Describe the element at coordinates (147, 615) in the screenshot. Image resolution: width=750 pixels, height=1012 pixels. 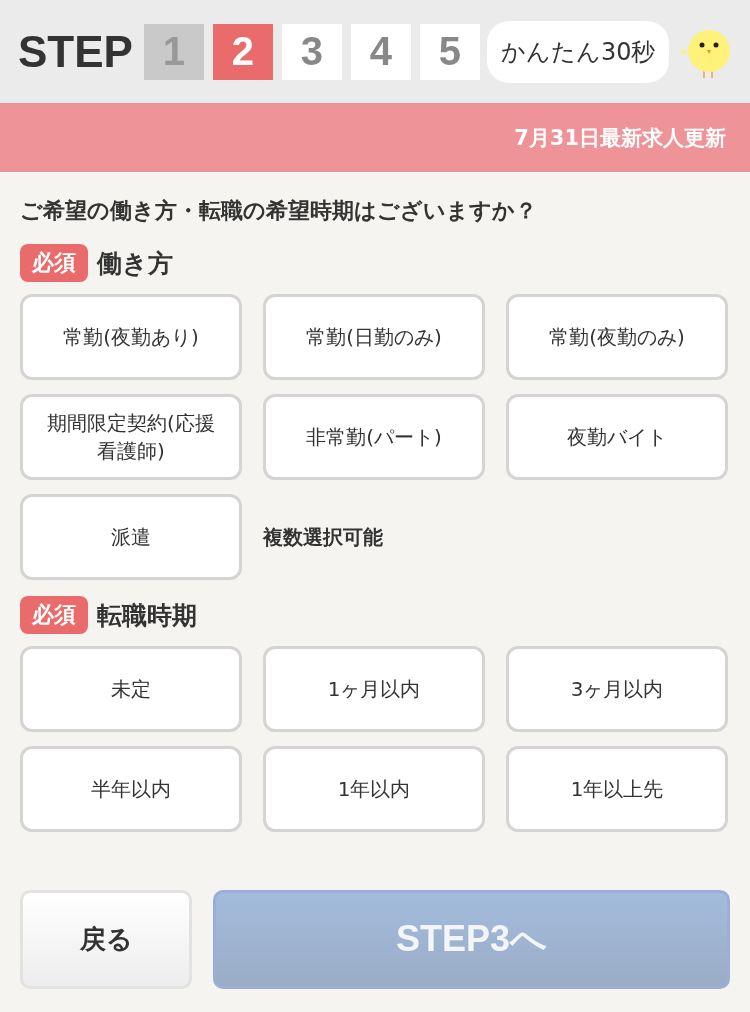
I see `section-title: 転職時期` at that location.